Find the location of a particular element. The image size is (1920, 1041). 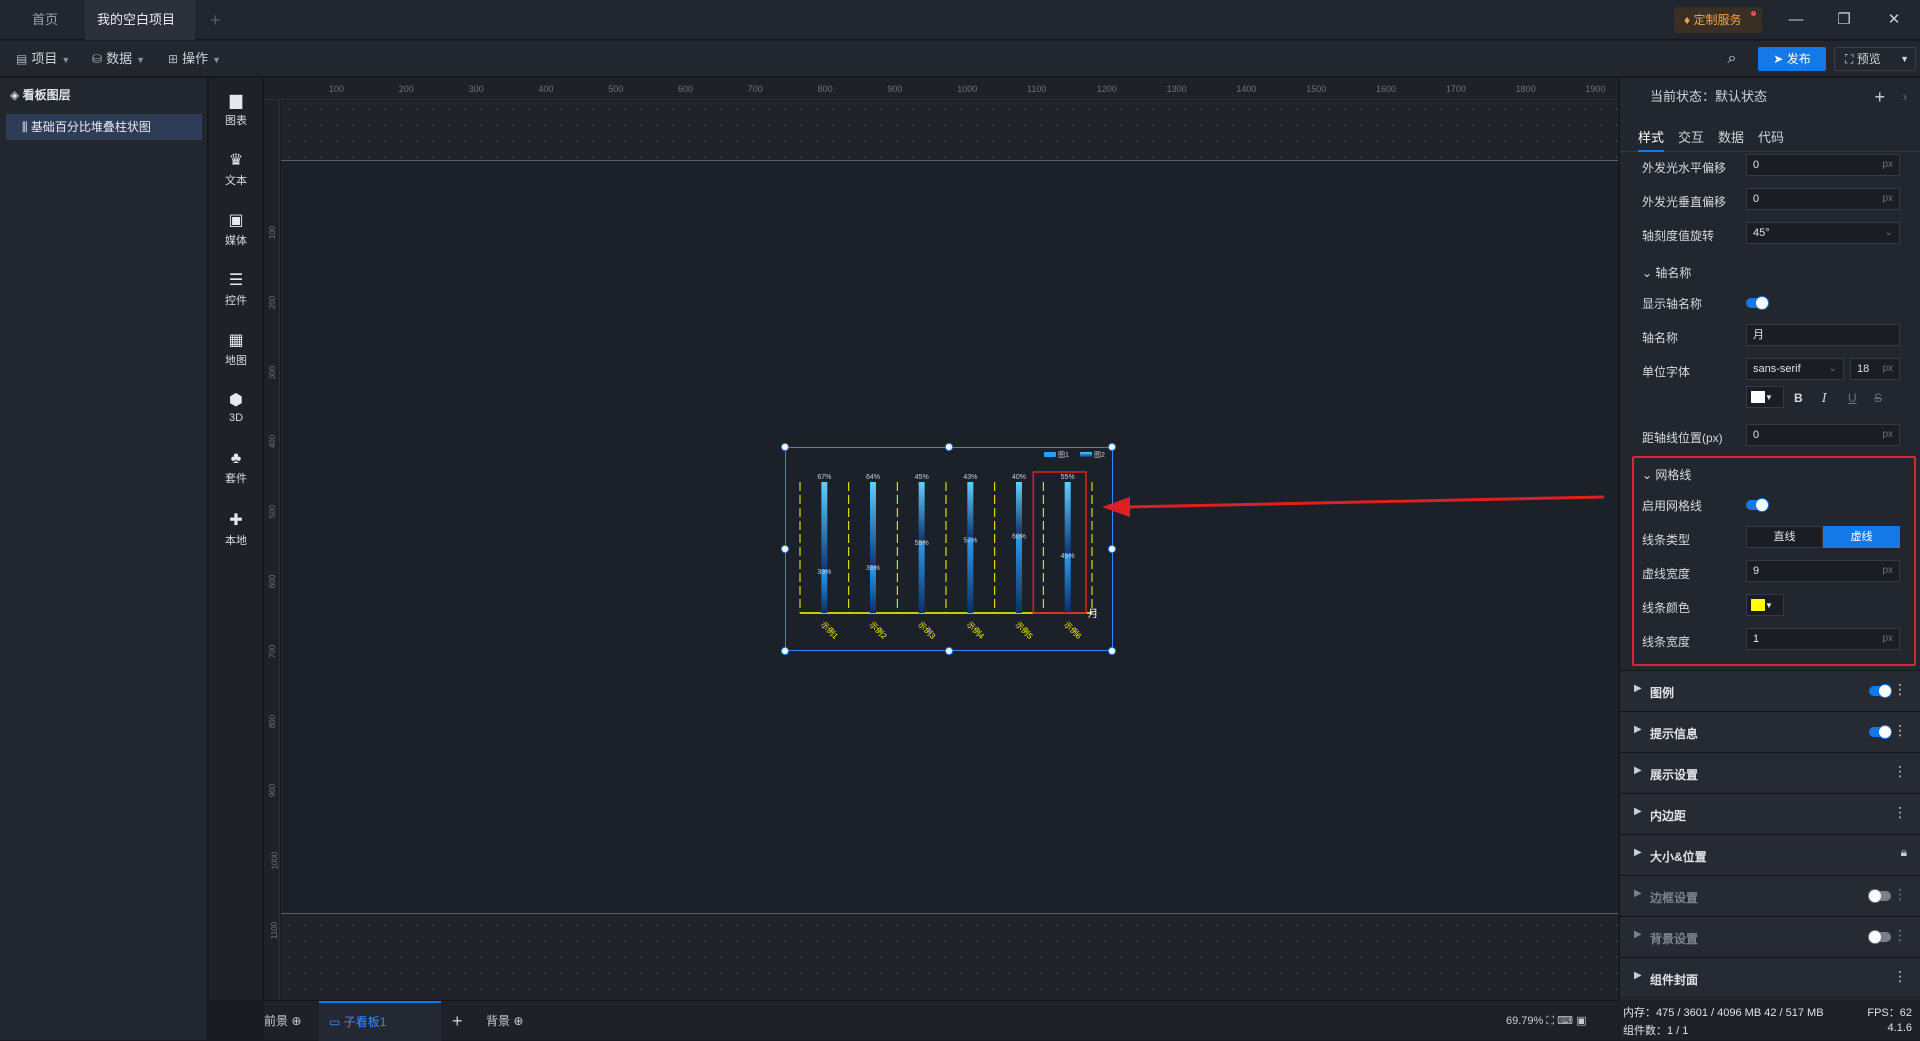

tab-my-project: 我的空白项目 is located at coordinates (140, 32).